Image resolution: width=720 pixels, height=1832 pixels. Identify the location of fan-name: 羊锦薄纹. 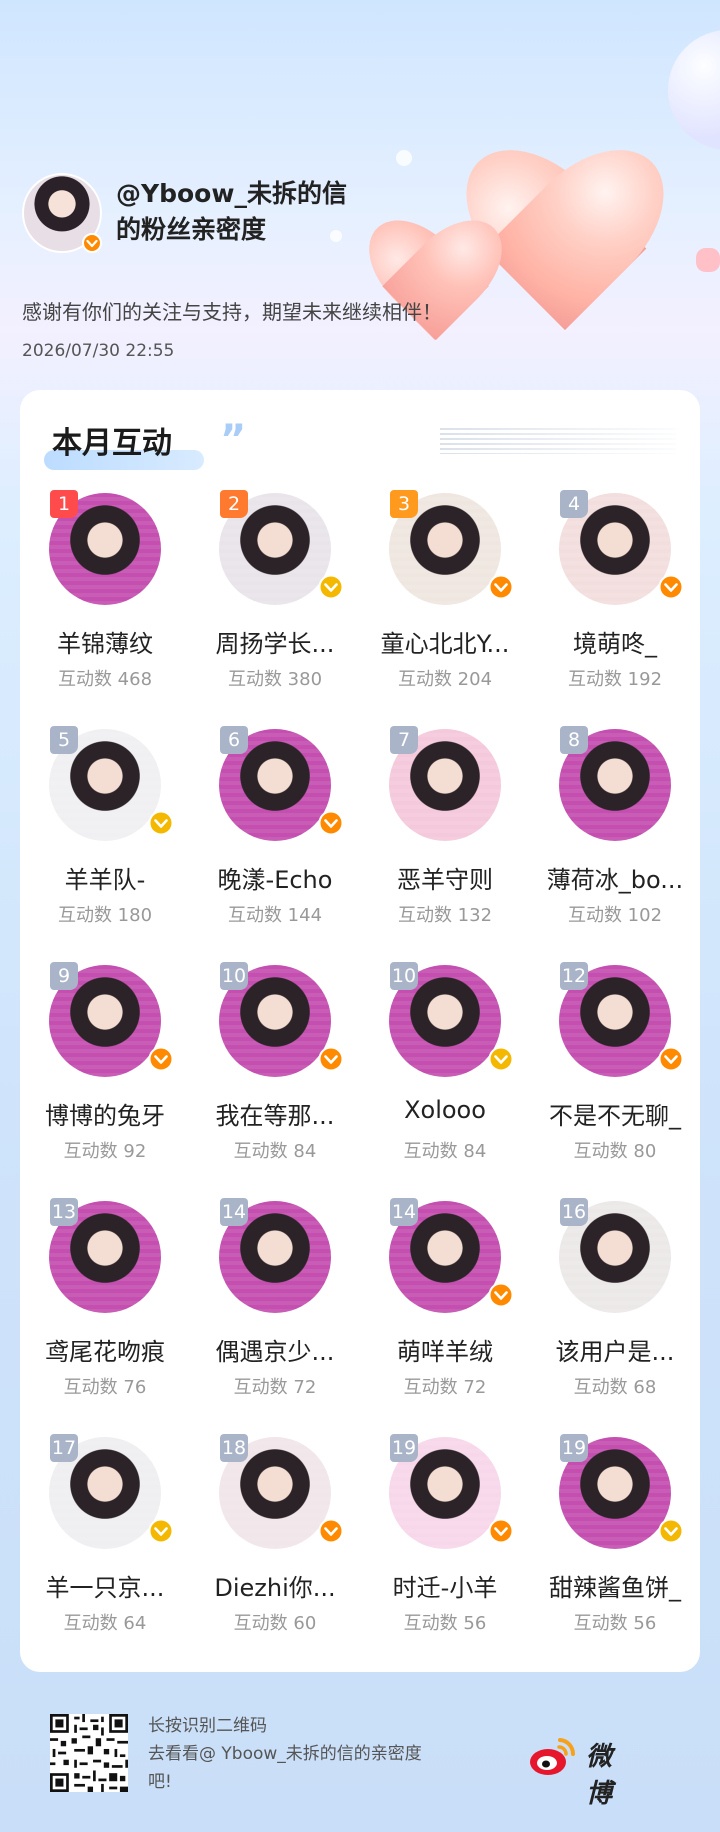
(105, 641).